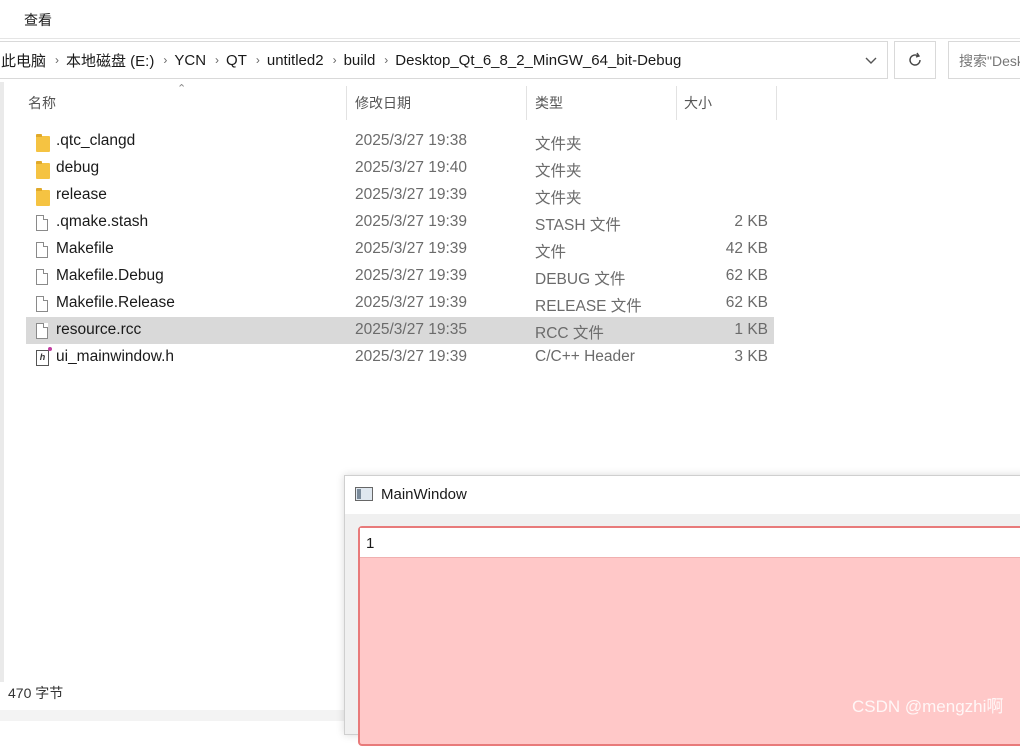 This screenshot has width=1020, height=746. I want to click on breadcrumb-item: QT, so click(237, 60).